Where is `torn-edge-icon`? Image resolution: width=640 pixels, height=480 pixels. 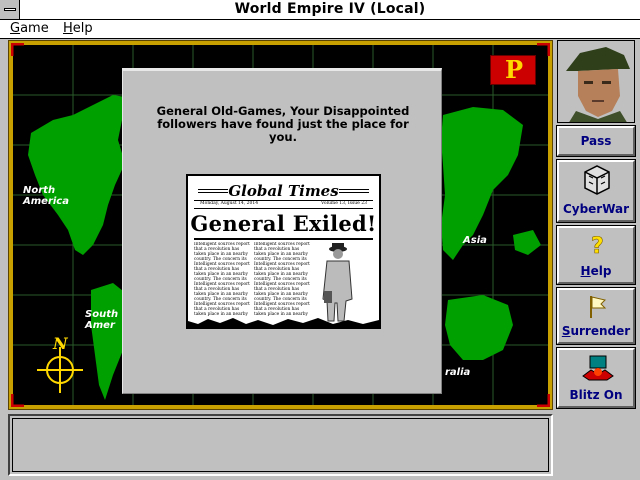
torn-edge-icon is located at coordinates (283, 322).